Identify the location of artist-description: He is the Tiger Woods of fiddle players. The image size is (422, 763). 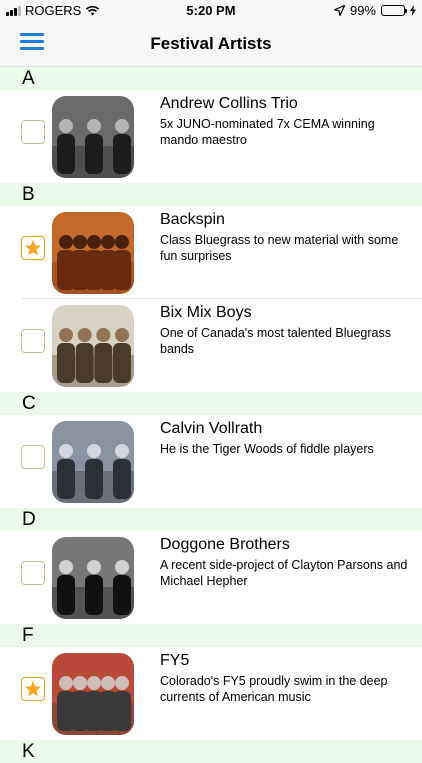
(267, 449).